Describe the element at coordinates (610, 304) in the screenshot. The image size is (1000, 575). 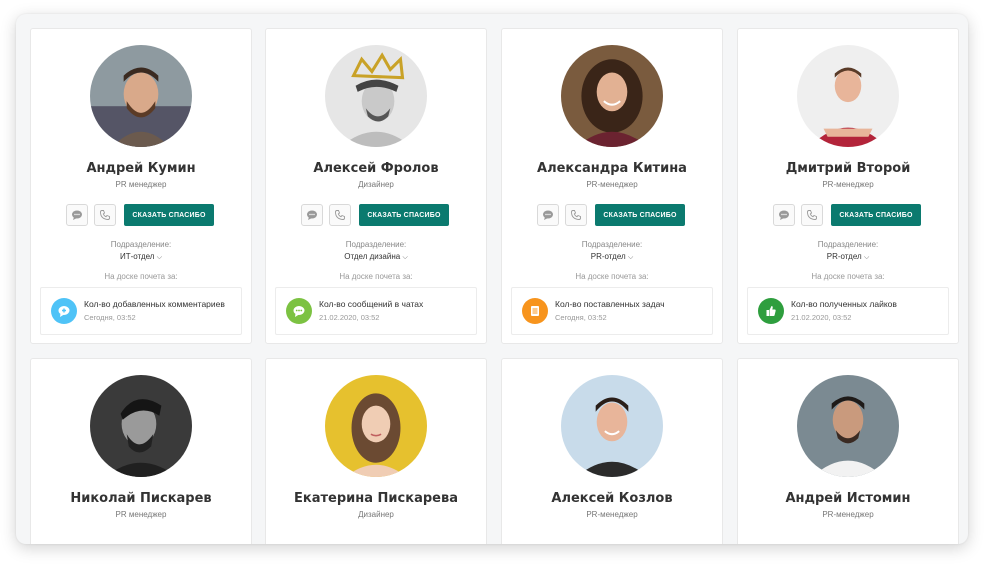
I see `award-title: Кол-во поставленных задач` at that location.